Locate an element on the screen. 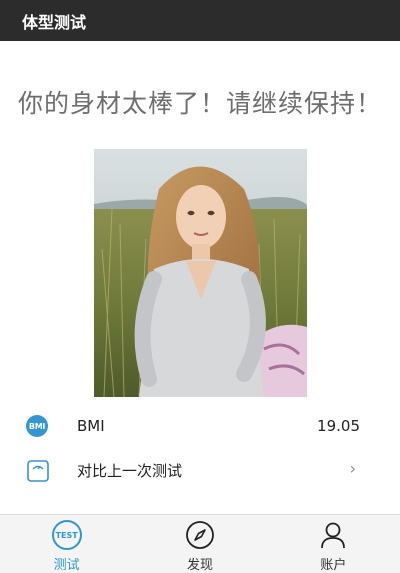  scale-icon is located at coordinates (38, 471).